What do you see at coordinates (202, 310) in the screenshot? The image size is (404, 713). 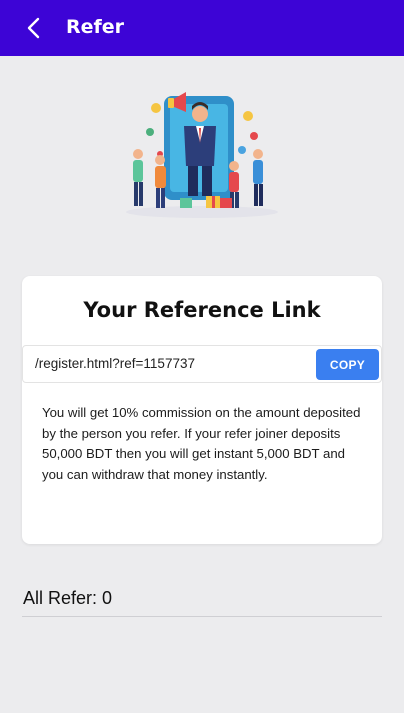 I see `reference-link-title: Your Reference Link` at bounding box center [202, 310].